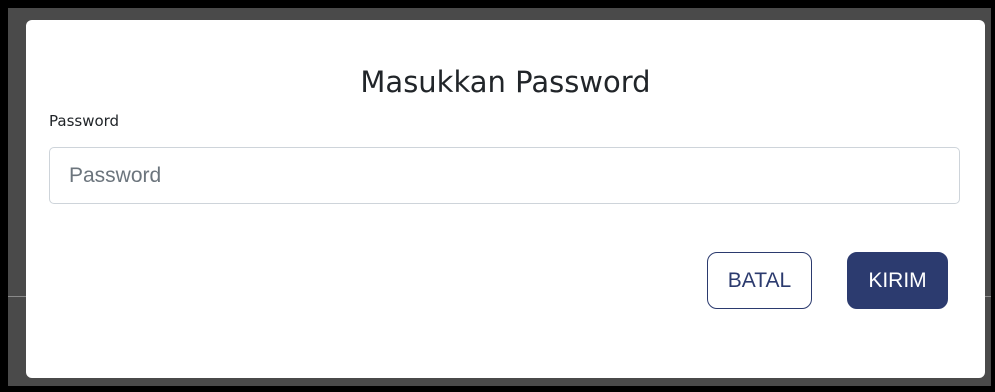 This screenshot has height=392, width=995. Describe the element at coordinates (505, 82) in the screenshot. I see `modal-title: Masukkan Password` at that location.